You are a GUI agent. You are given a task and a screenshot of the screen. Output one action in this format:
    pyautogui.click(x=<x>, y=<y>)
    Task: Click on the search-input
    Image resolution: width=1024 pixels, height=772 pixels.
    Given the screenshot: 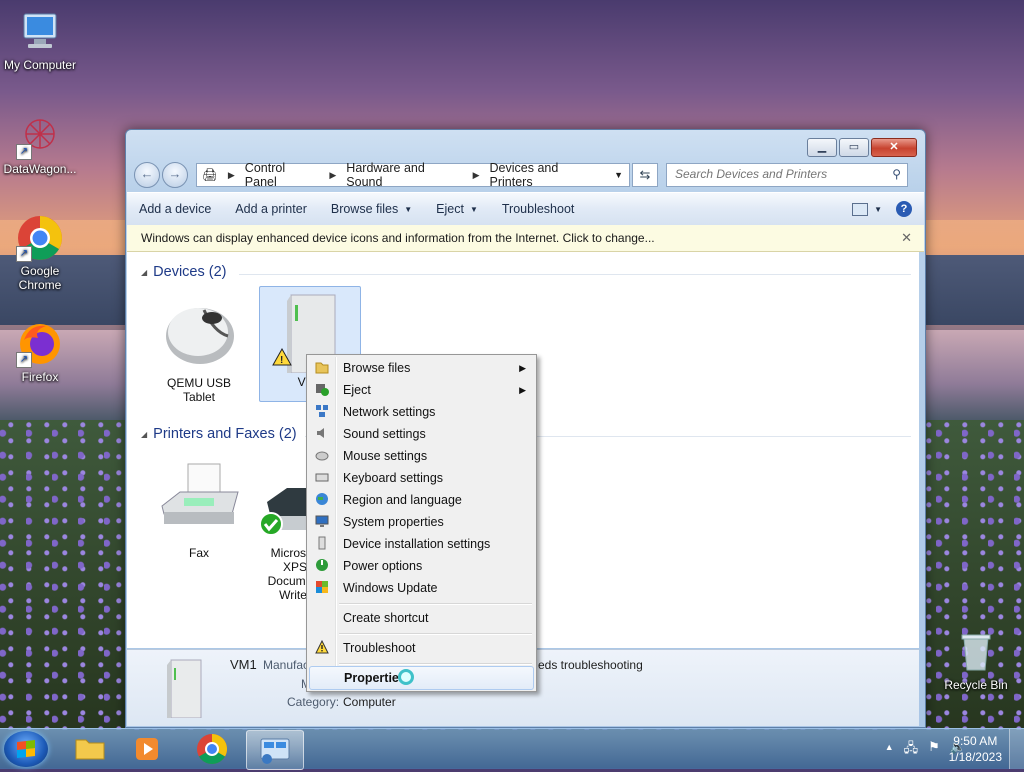 What is the action you would take?
    pyautogui.click(x=775, y=174)
    